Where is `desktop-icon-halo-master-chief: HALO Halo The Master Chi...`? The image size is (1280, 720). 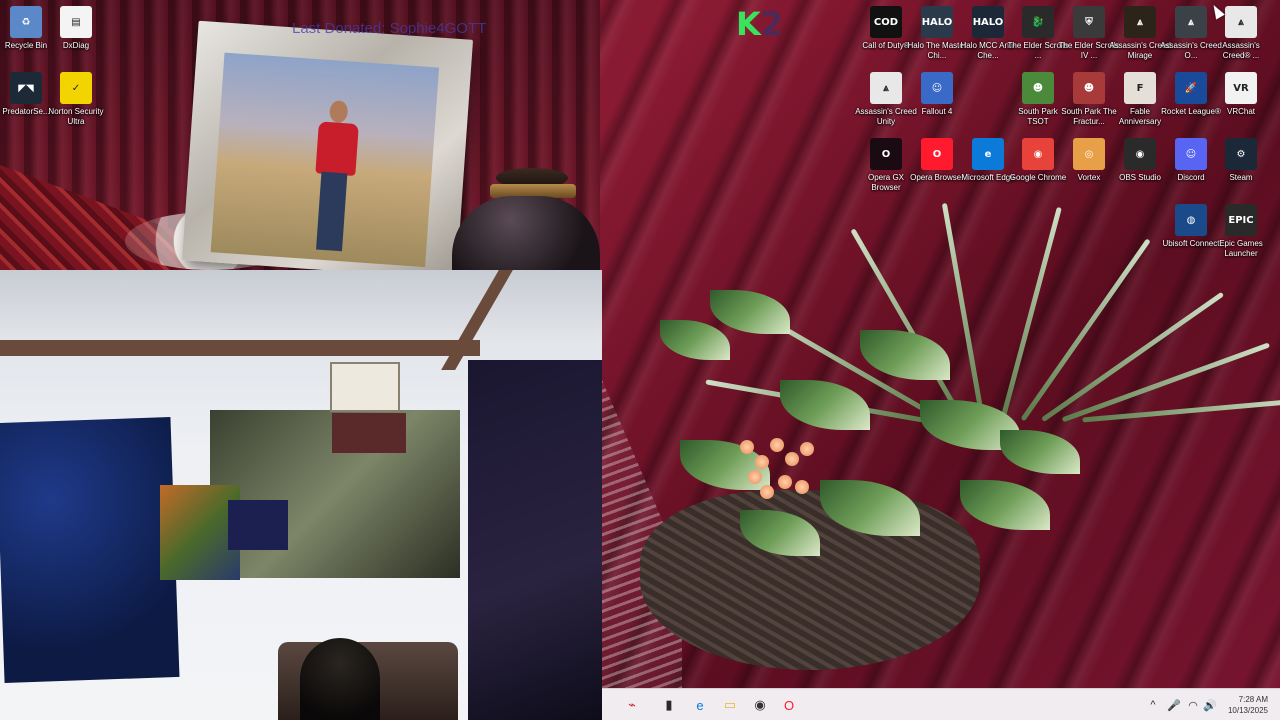
desktop-icon-halo-master-chief: HALO Halo The Master Chi... is located at coordinates (937, 38).